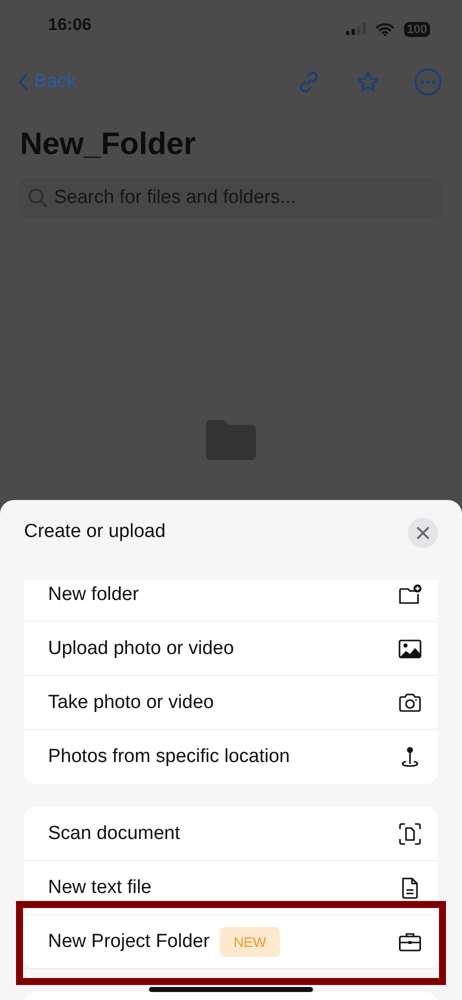 This screenshot has width=462, height=1000. Describe the element at coordinates (38, 198) in the screenshot. I see `search-icon` at that location.